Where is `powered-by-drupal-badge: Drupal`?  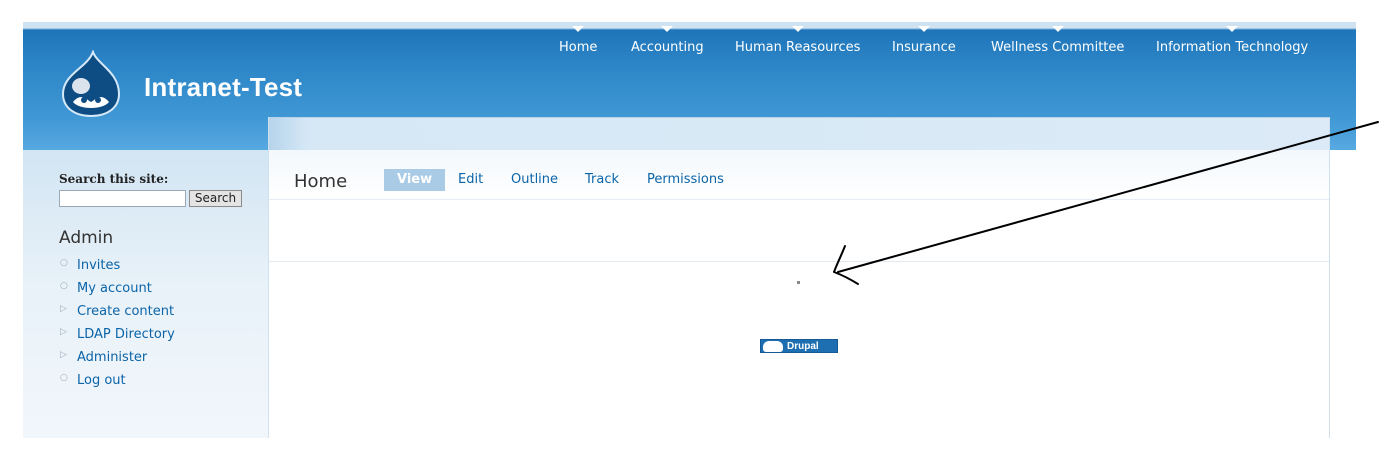
powered-by-drupal-badge: Drupal is located at coordinates (799, 346).